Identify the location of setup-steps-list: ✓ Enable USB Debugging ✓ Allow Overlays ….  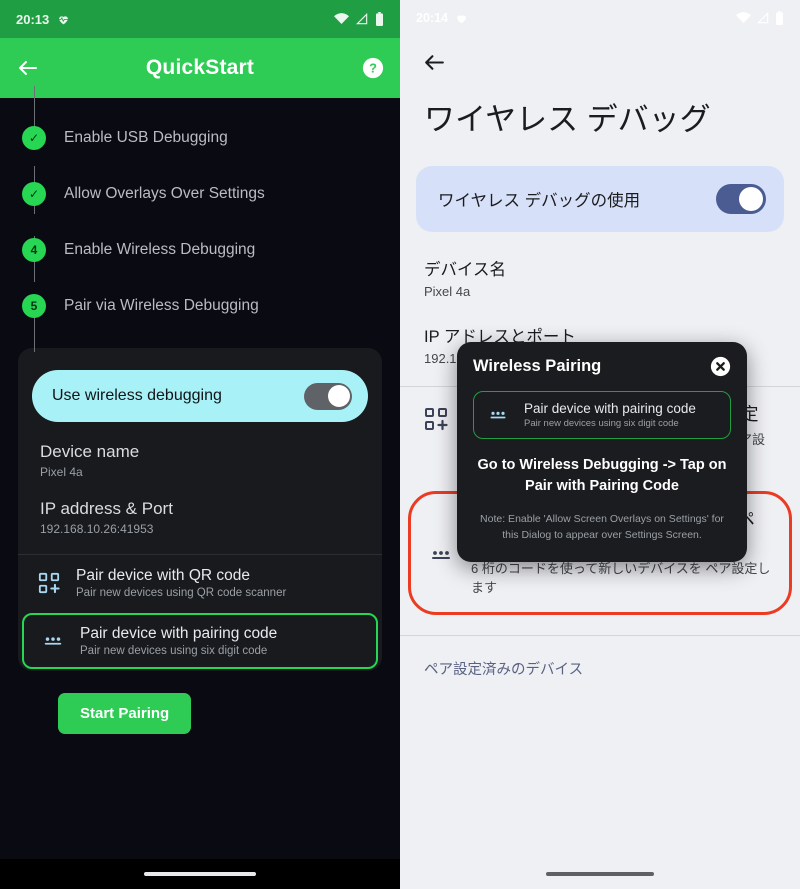
(200, 219).